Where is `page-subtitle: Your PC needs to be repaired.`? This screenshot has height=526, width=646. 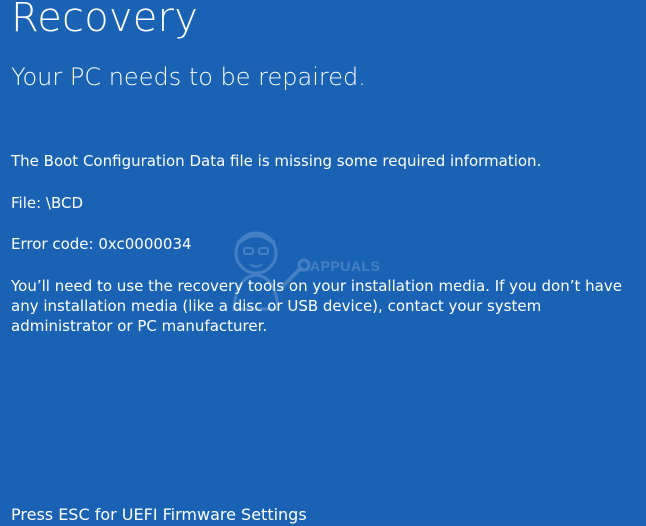 page-subtitle: Your PC needs to be repaired. is located at coordinates (188, 77).